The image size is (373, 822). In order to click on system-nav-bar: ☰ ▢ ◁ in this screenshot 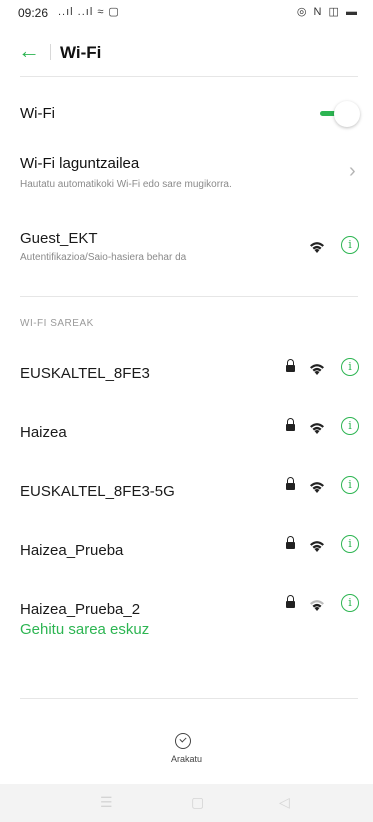, I will do `click(186, 803)`.